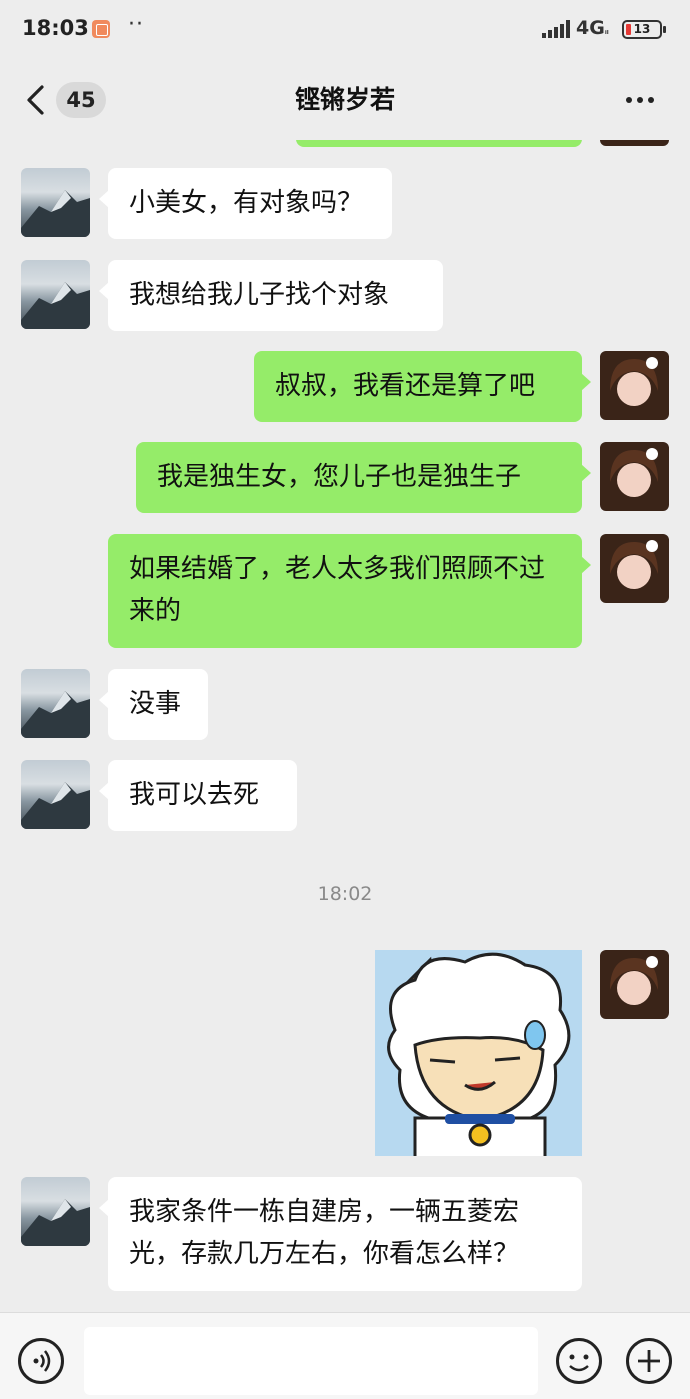  I want to click on message-text: 如果结婚了，老人太多我们照顾不过来的, so click(337, 590).